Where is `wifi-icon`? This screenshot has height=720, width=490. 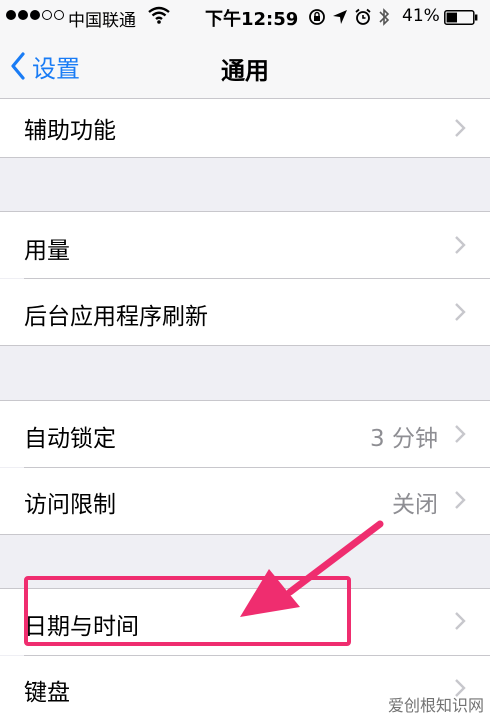 wifi-icon is located at coordinates (159, 15).